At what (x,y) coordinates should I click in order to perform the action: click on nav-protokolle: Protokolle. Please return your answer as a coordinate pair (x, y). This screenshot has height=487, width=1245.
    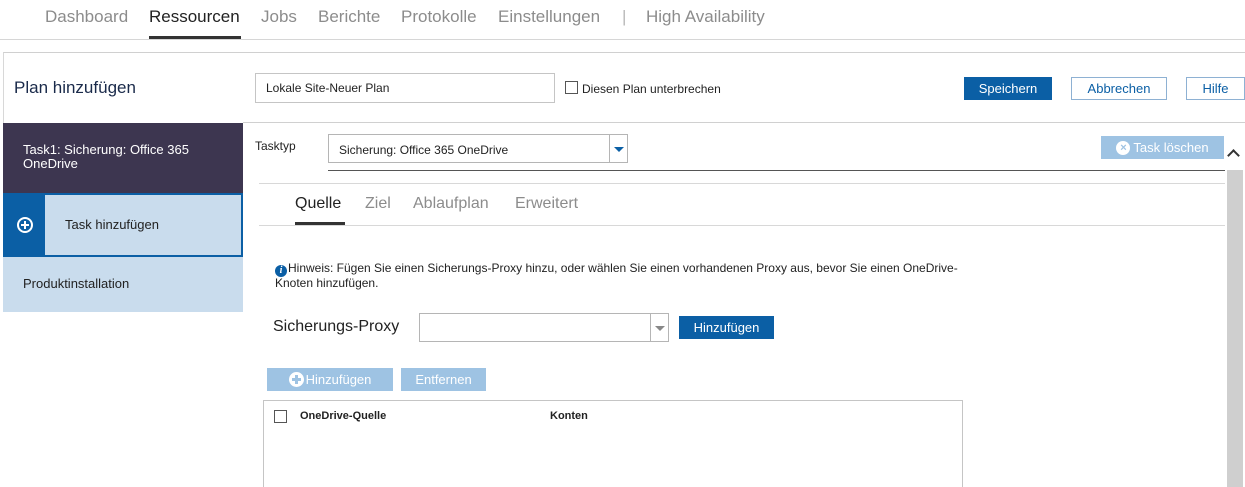
    Looking at the image, I should click on (439, 17).